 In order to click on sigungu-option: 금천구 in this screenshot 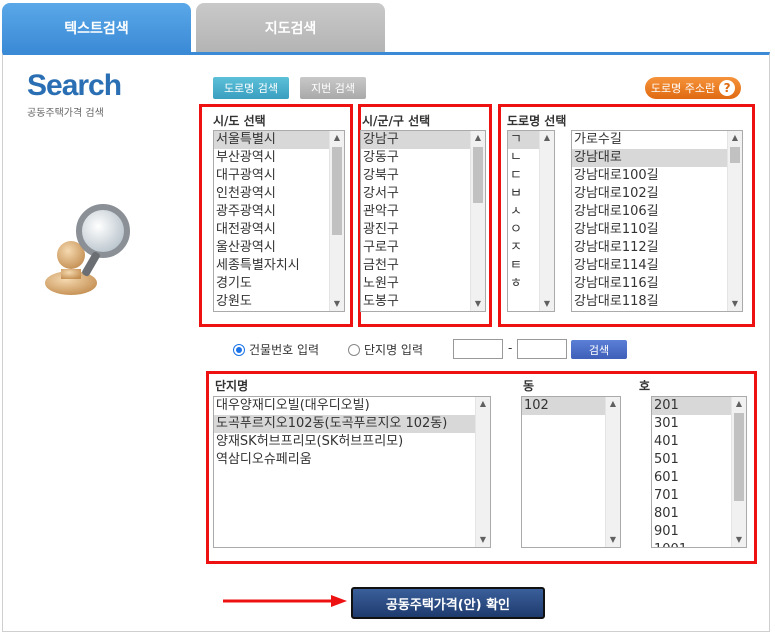, I will do `click(423, 266)`.